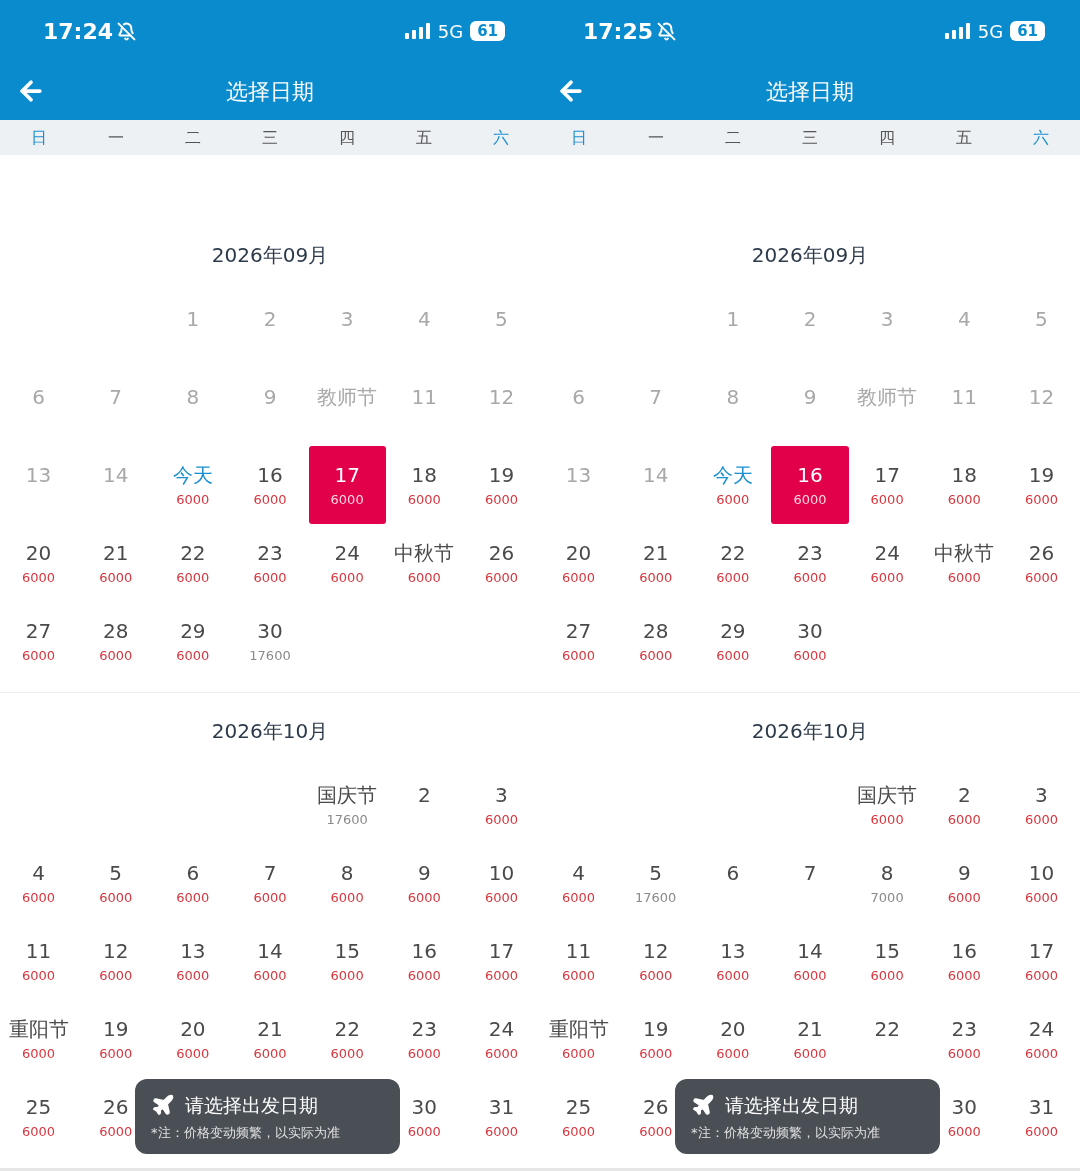  I want to click on calendar-day: 国庆节 6000, so click(887, 805).